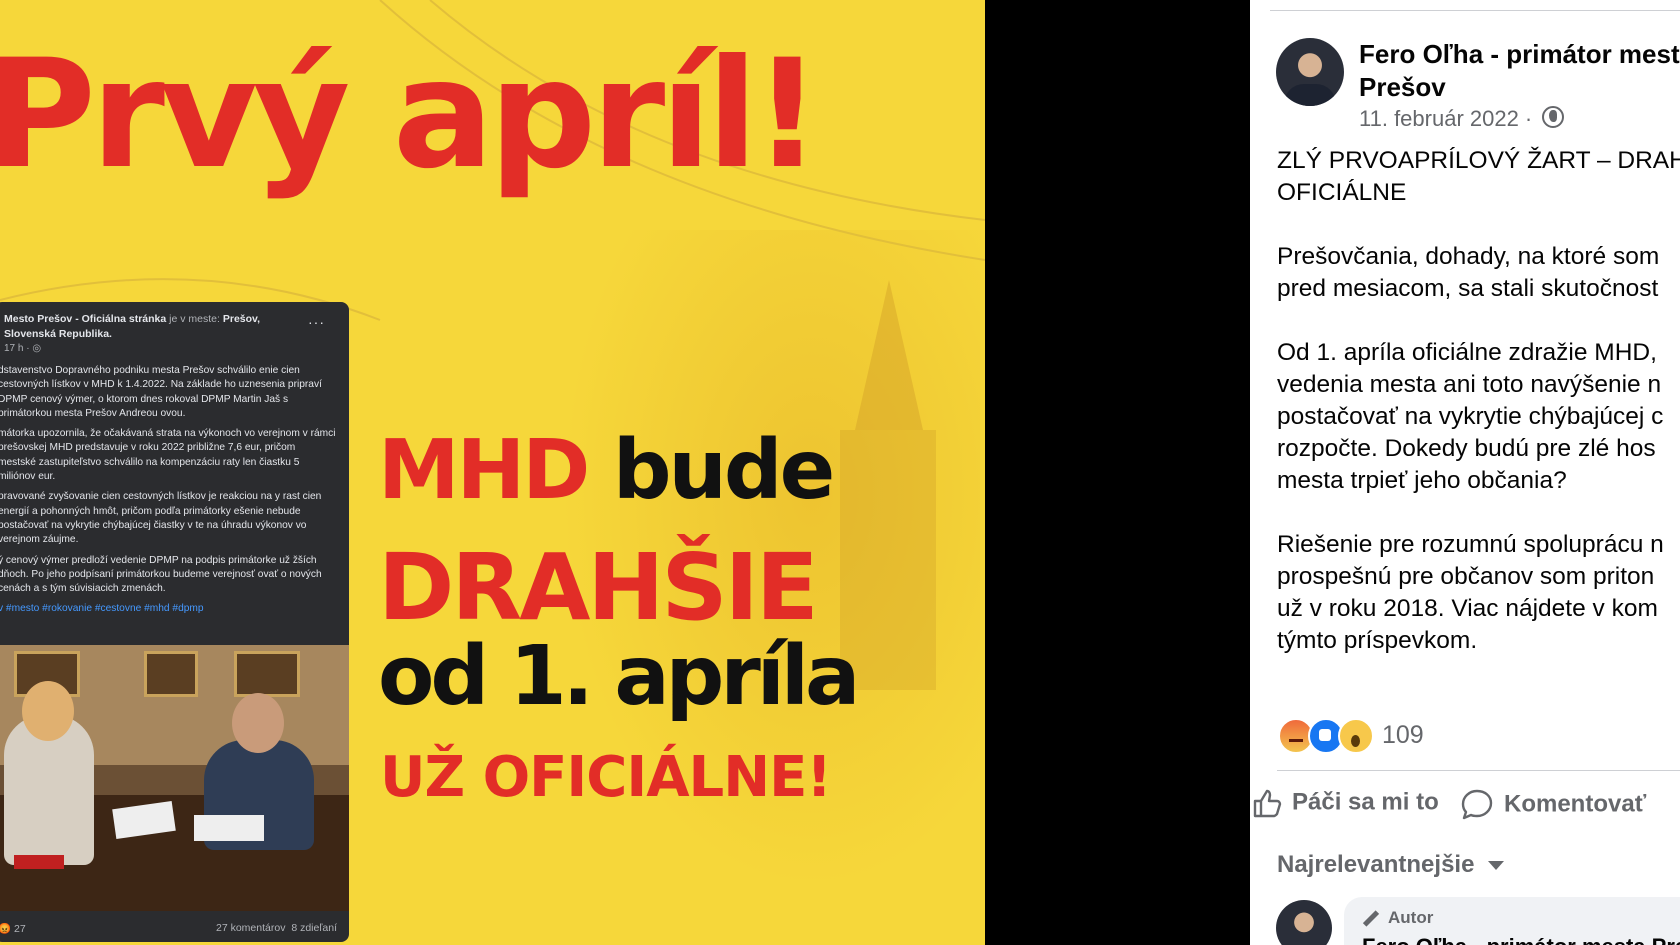 The height and width of the screenshot is (945, 1680). I want to click on author-avatar, so click(1310, 72).